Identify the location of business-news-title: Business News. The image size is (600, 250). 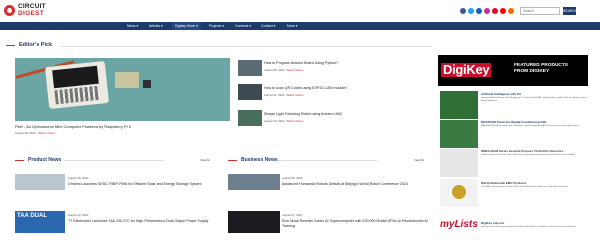
(259, 160).